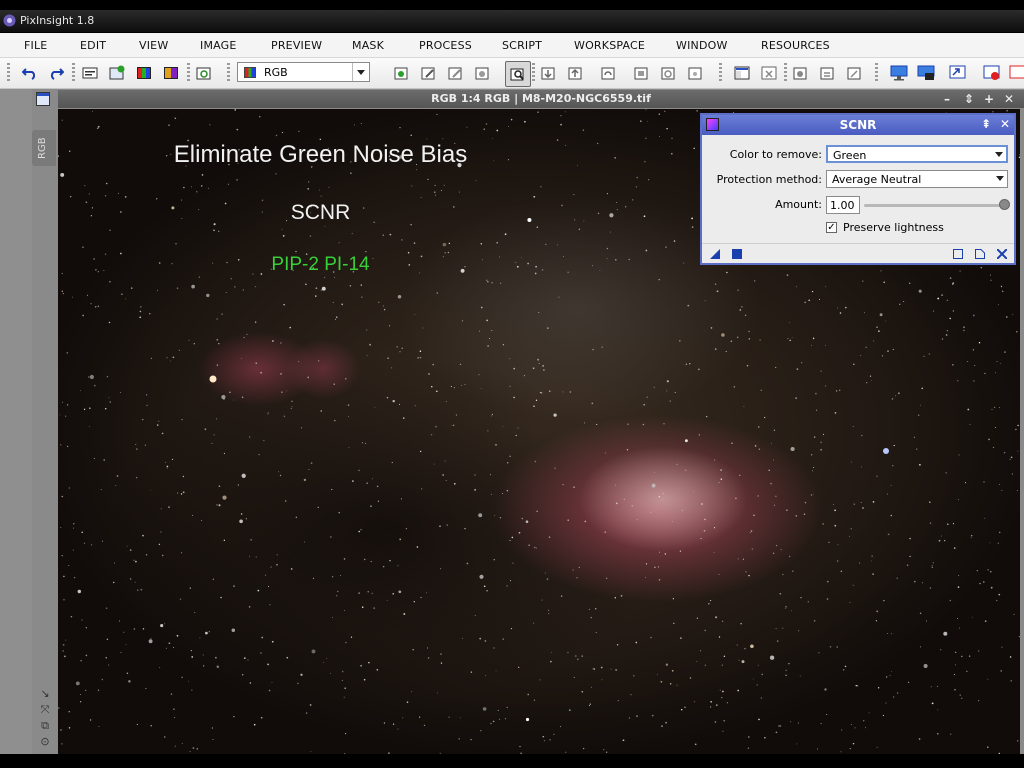 Image resolution: width=1024 pixels, height=768 pixels. Describe the element at coordinates (850, 155) in the screenshot. I see `color-to-remove-value: Green` at that location.